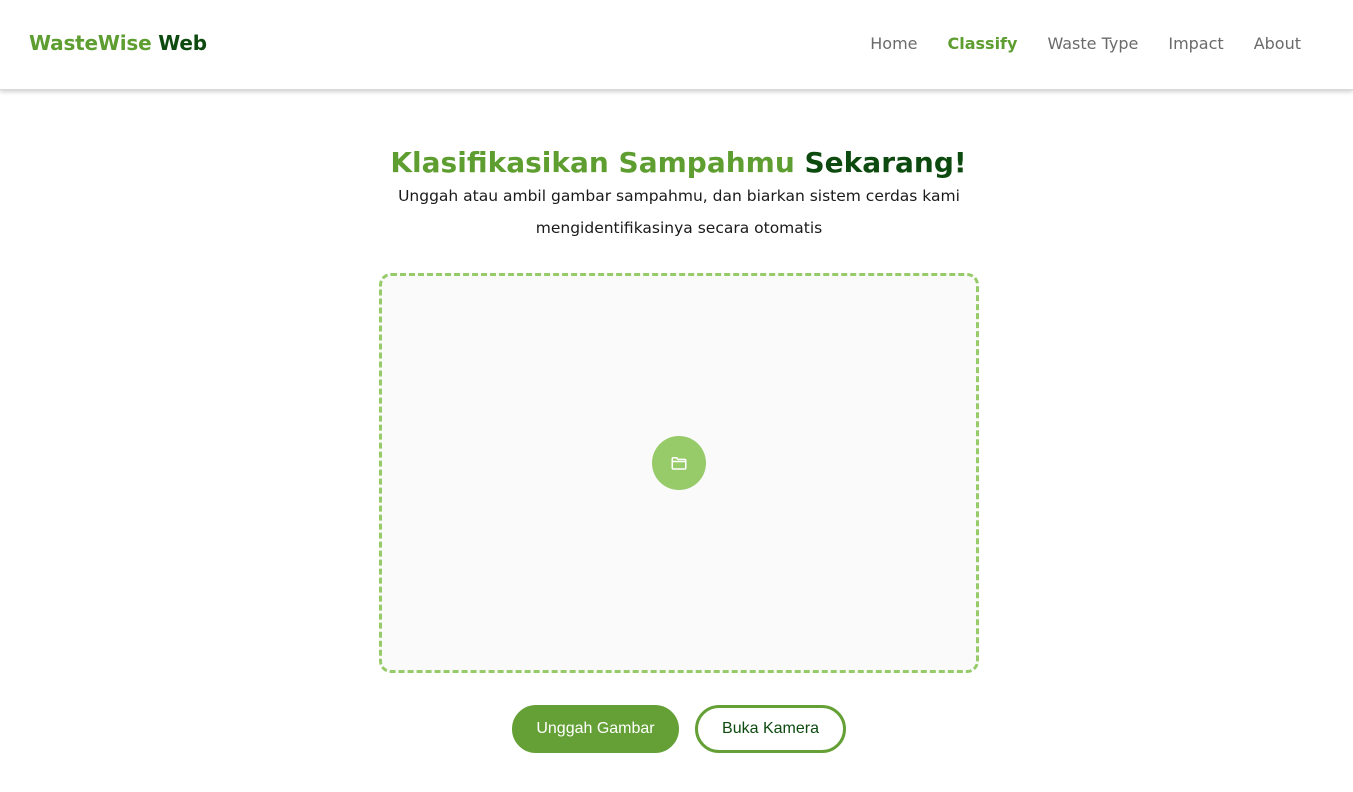  I want to click on brand-name-part1: WasteWise, so click(90, 43).